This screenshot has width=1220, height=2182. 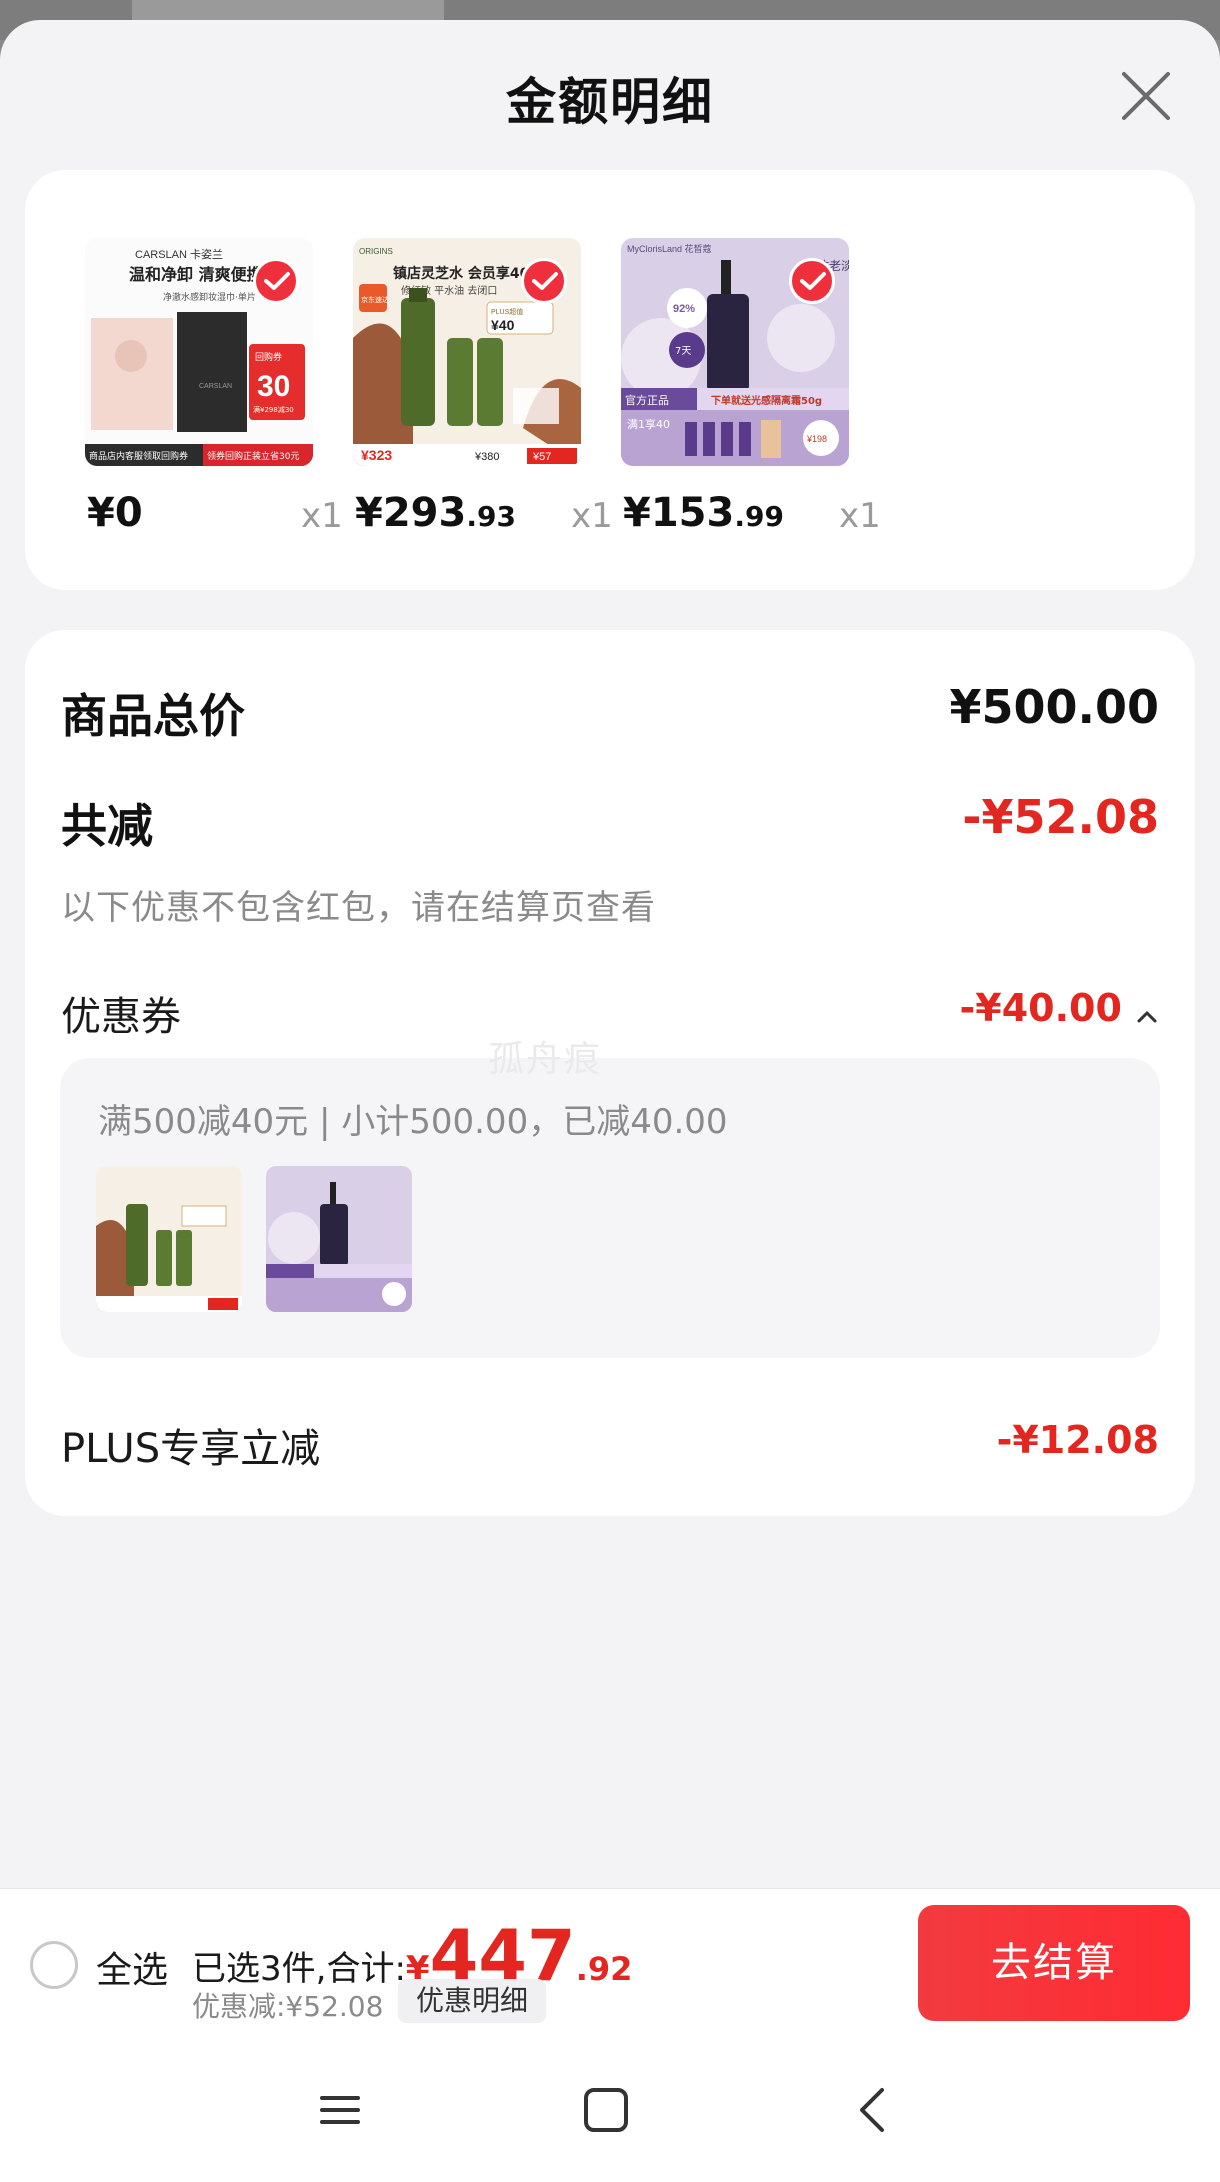 What do you see at coordinates (610, 1208) in the screenshot?
I see `coupon-detail-box: 满500减40元 | 小计500.00，已减40.00` at bounding box center [610, 1208].